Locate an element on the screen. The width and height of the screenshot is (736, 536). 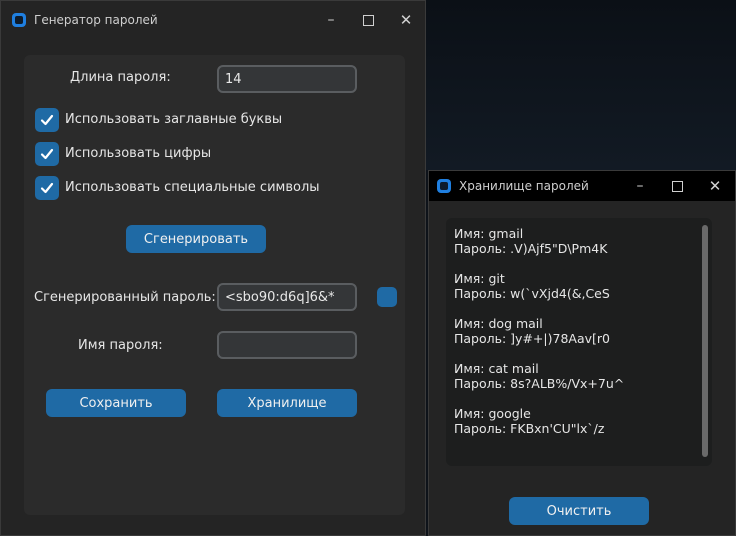
entry-password: Пароль: w(`vXjd4(&,CeS is located at coordinates (532, 293).